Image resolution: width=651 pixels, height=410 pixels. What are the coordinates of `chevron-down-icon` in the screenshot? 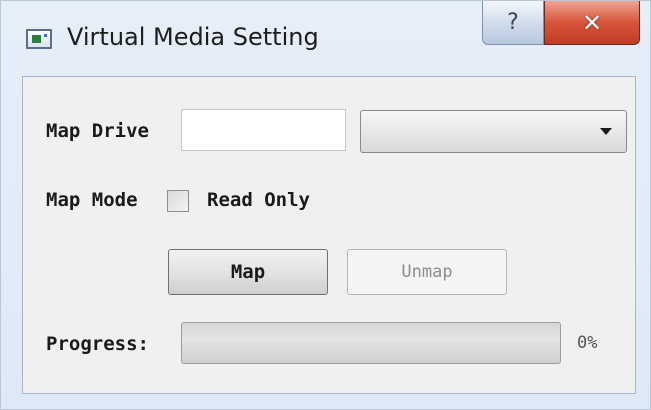 It's located at (606, 131).